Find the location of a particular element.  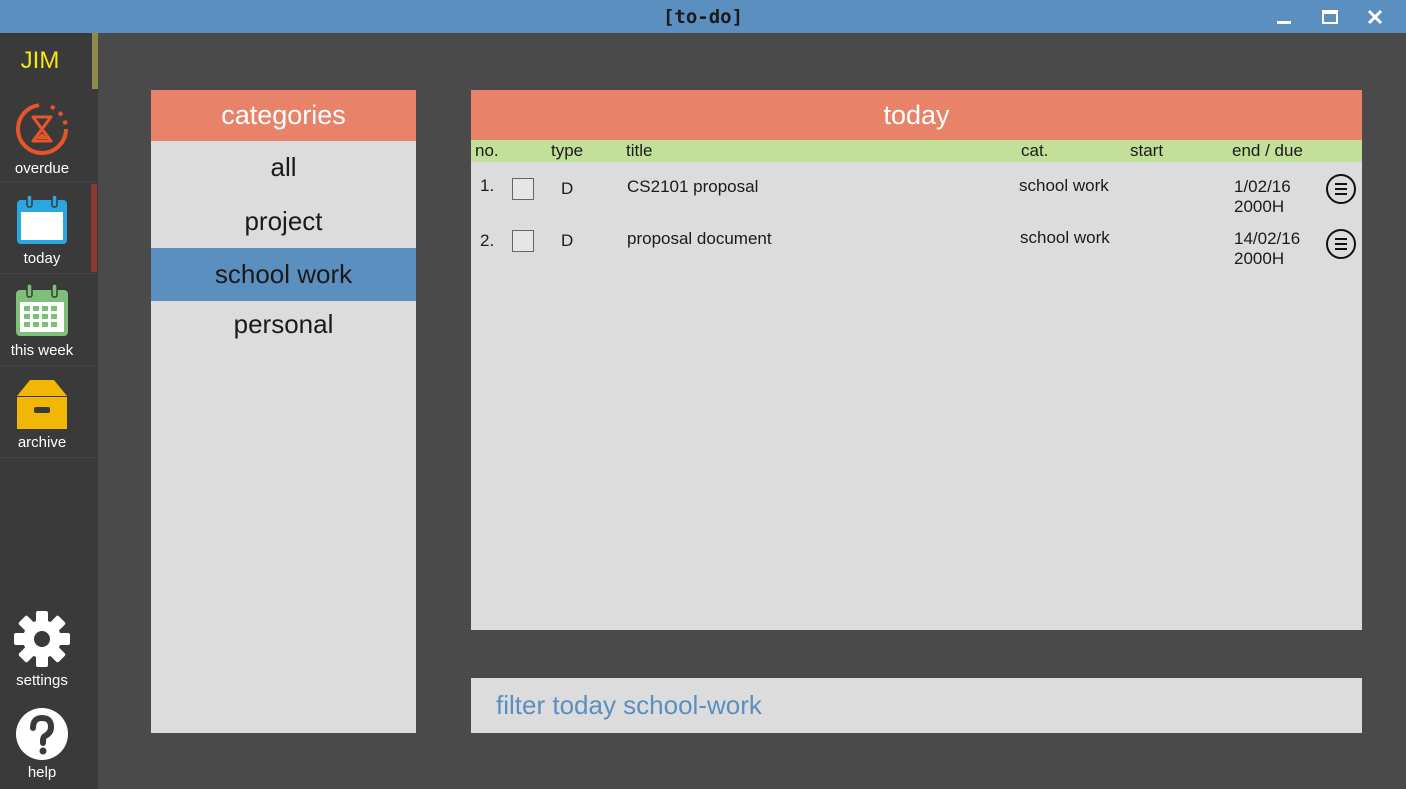

task-end-due: 1/02/16 2000H is located at coordinates (1262, 197).